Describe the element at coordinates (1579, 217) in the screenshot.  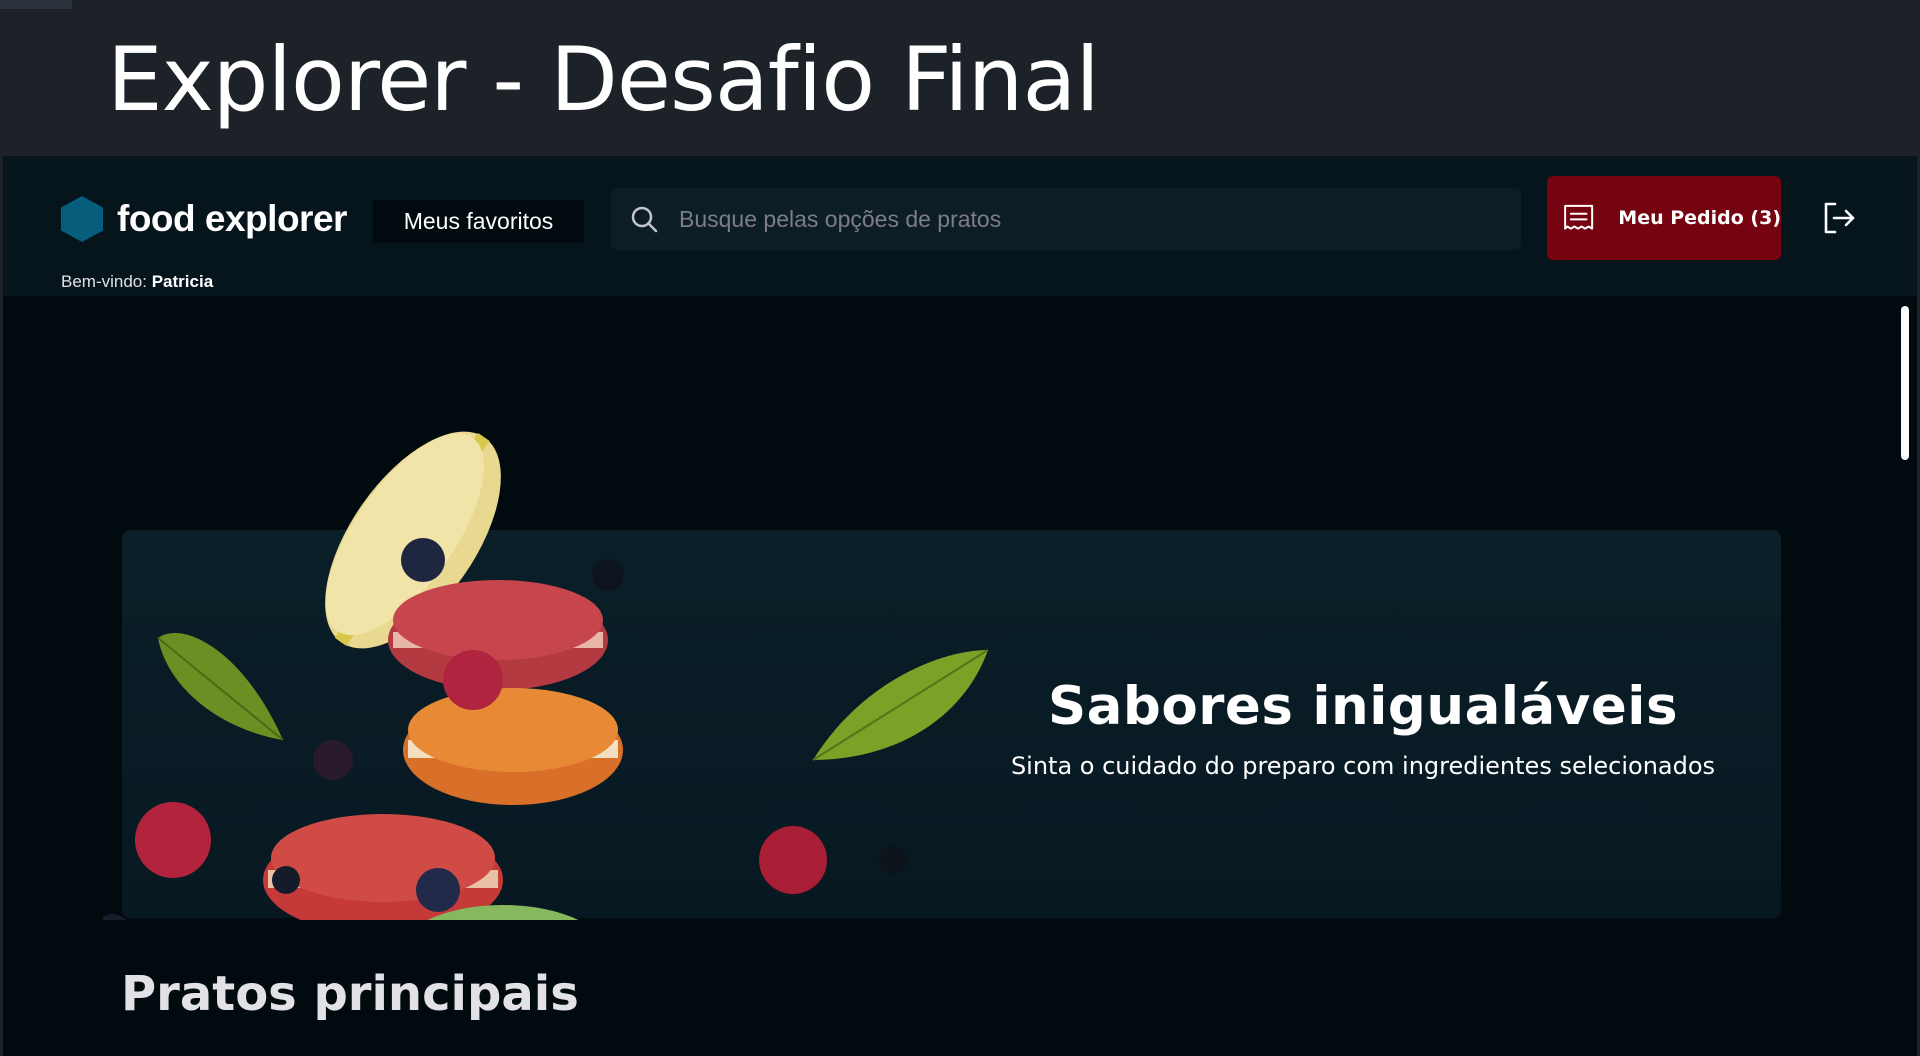
I see `receipt-icon` at that location.